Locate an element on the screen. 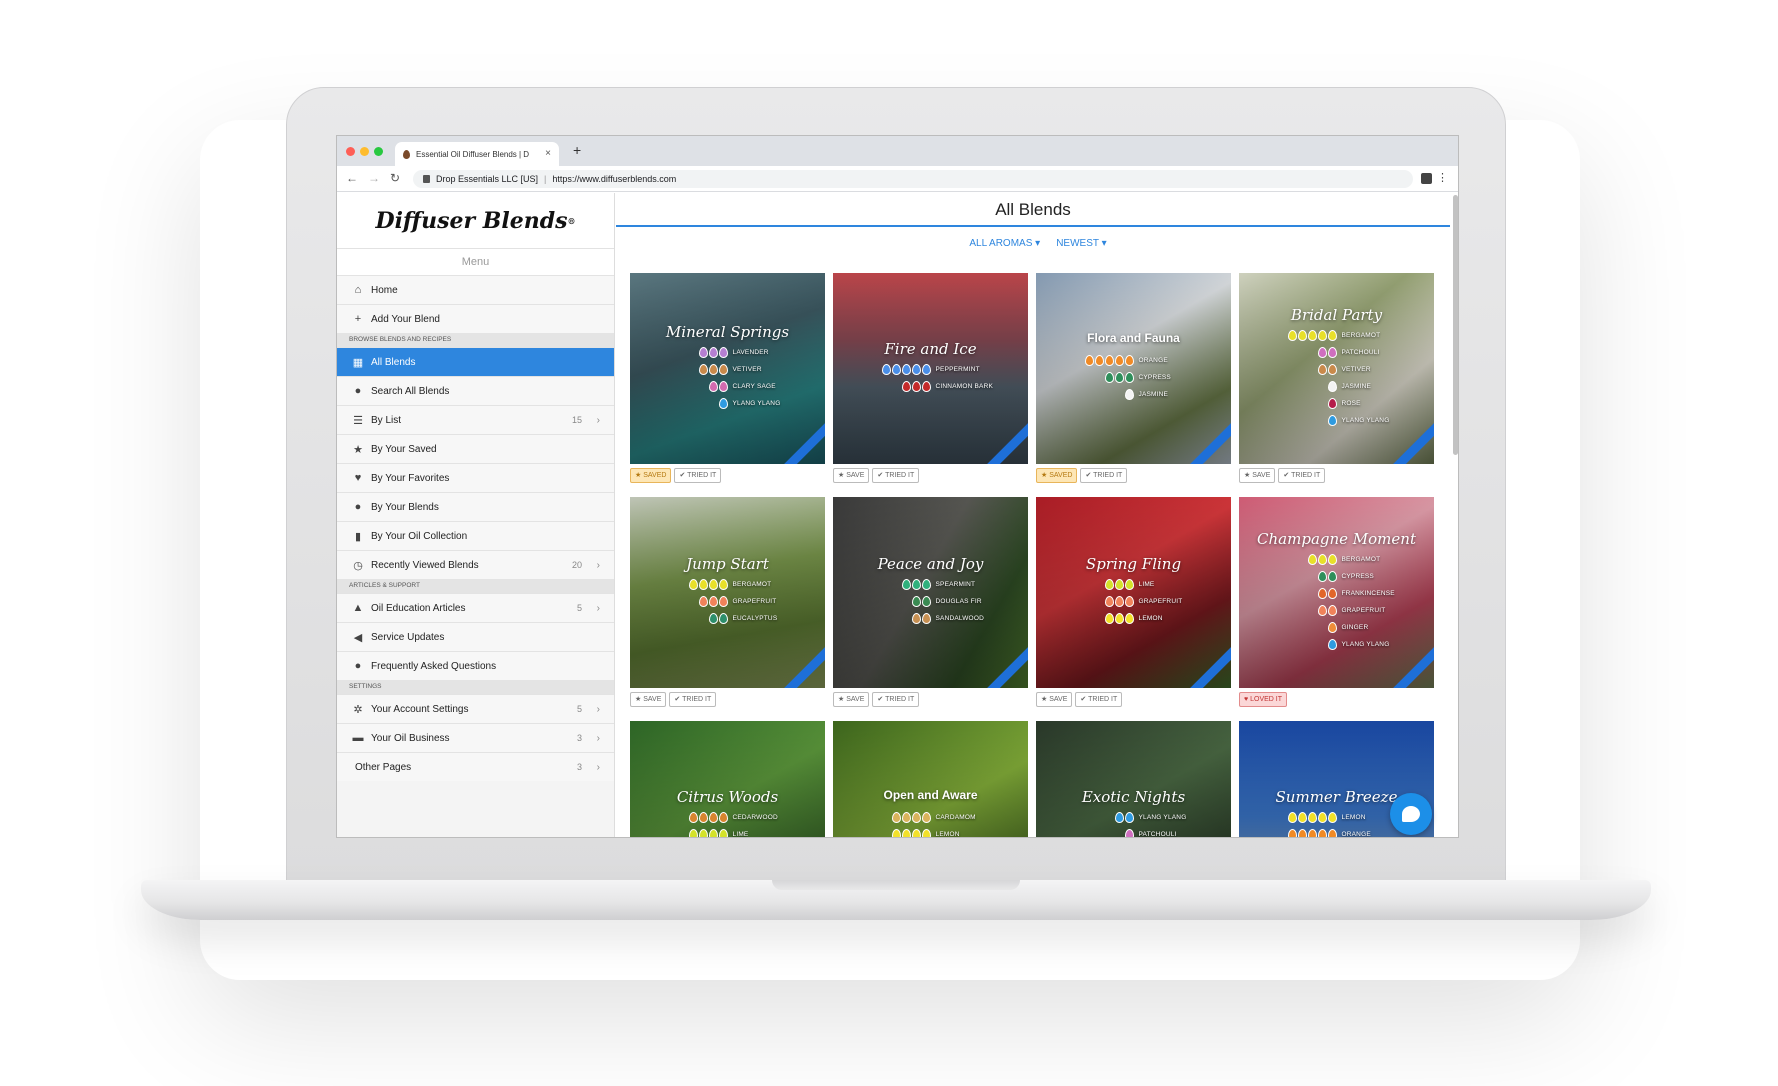 The height and width of the screenshot is (1086, 1778). oil-row: Clary Sage is located at coordinates (727, 386).